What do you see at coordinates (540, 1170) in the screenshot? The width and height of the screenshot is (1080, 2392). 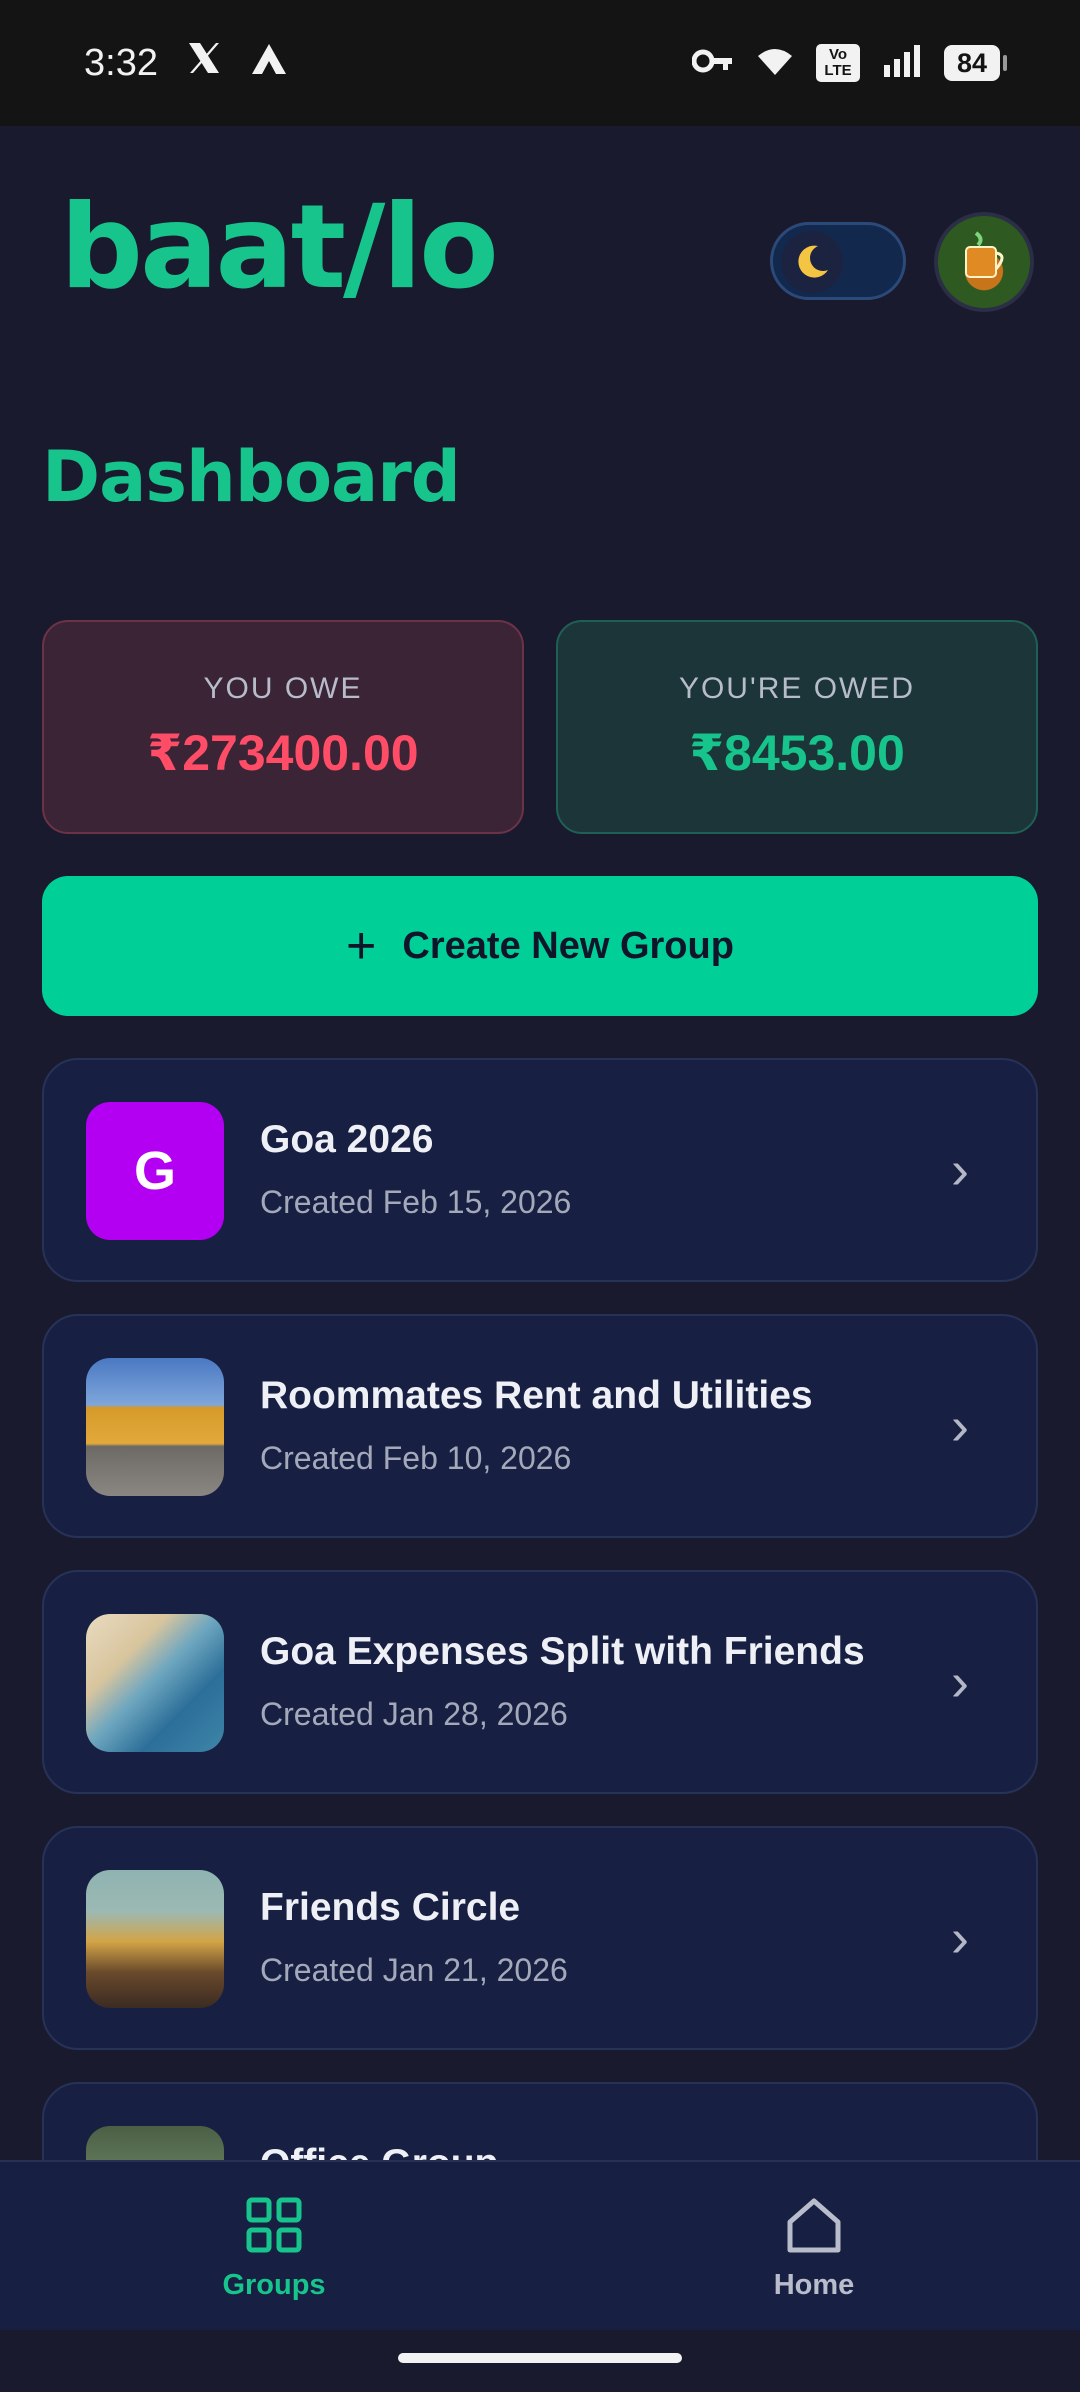 I see `group-item-goa-2026: G Goa 2026 Created Feb 15, 2026 ›` at bounding box center [540, 1170].